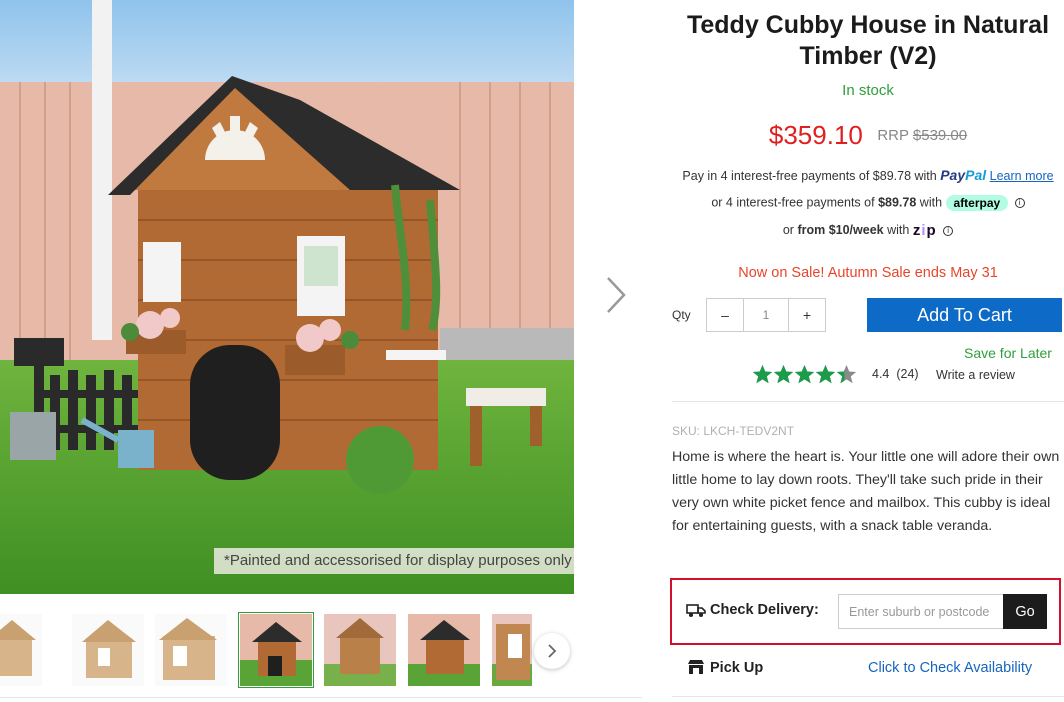  I want to click on paypal-logo: PayPal, so click(963, 175).